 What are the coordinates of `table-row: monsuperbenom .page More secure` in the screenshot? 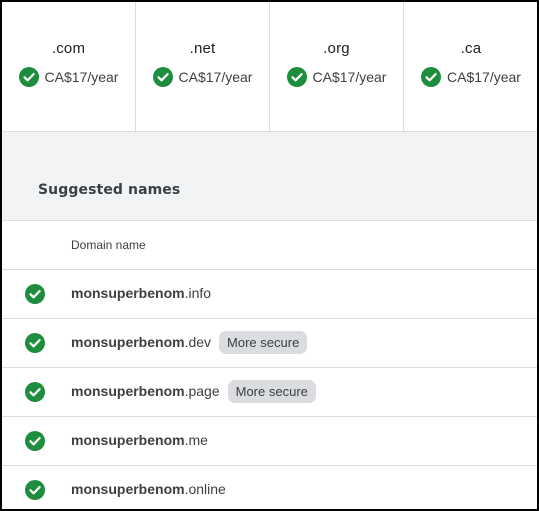 It's located at (269, 392).